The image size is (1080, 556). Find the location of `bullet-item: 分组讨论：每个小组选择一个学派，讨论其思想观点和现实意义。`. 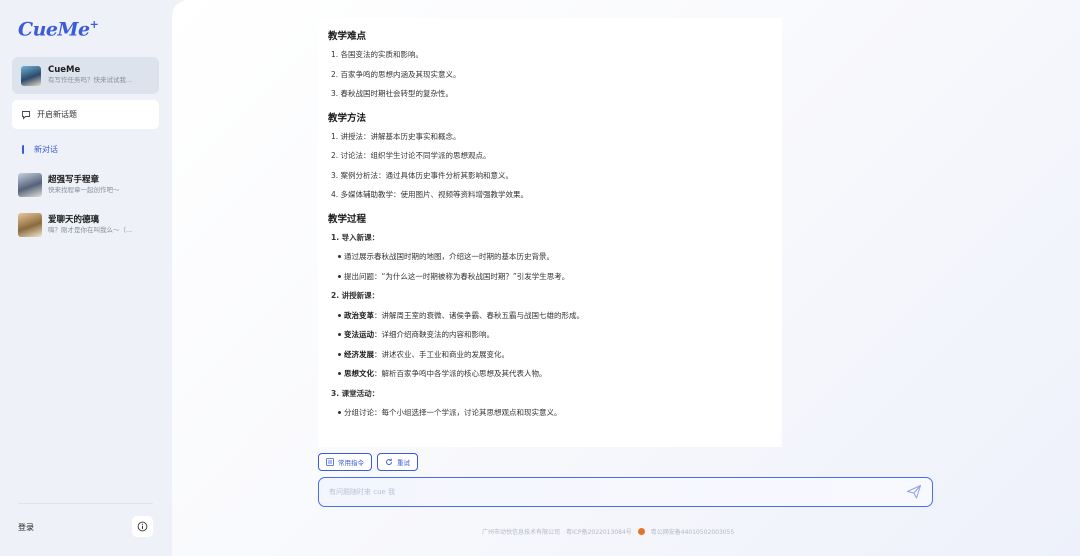

bullet-item: 分组讨论：每个小组选择一个学派，讨论其思想观点和现实意义。 is located at coordinates (555, 413).